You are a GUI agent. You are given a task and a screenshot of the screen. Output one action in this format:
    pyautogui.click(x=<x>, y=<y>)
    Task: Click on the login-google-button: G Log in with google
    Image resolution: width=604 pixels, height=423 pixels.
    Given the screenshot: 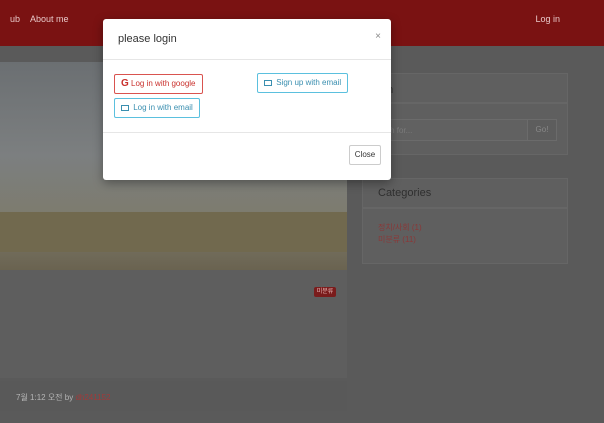 What is the action you would take?
    pyautogui.click(x=158, y=84)
    